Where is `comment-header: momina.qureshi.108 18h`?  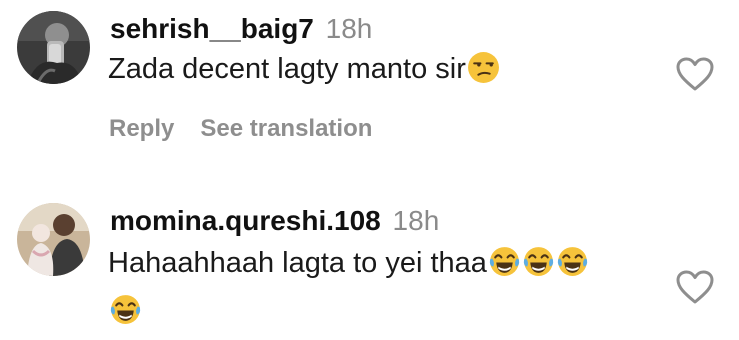
comment-header: momina.qureshi.108 18h is located at coordinates (274, 221).